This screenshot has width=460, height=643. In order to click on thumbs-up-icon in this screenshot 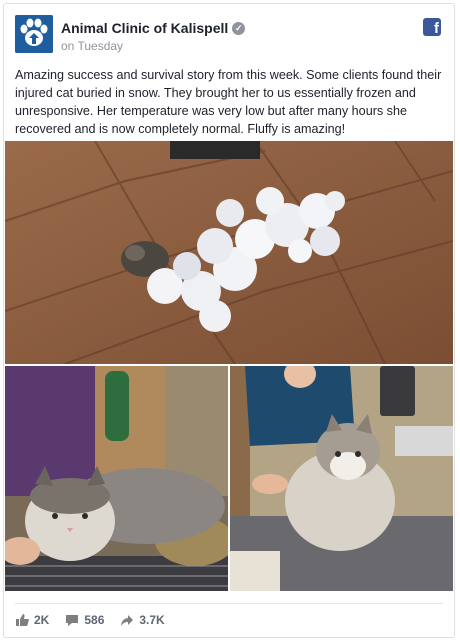, I will do `click(22, 620)`.